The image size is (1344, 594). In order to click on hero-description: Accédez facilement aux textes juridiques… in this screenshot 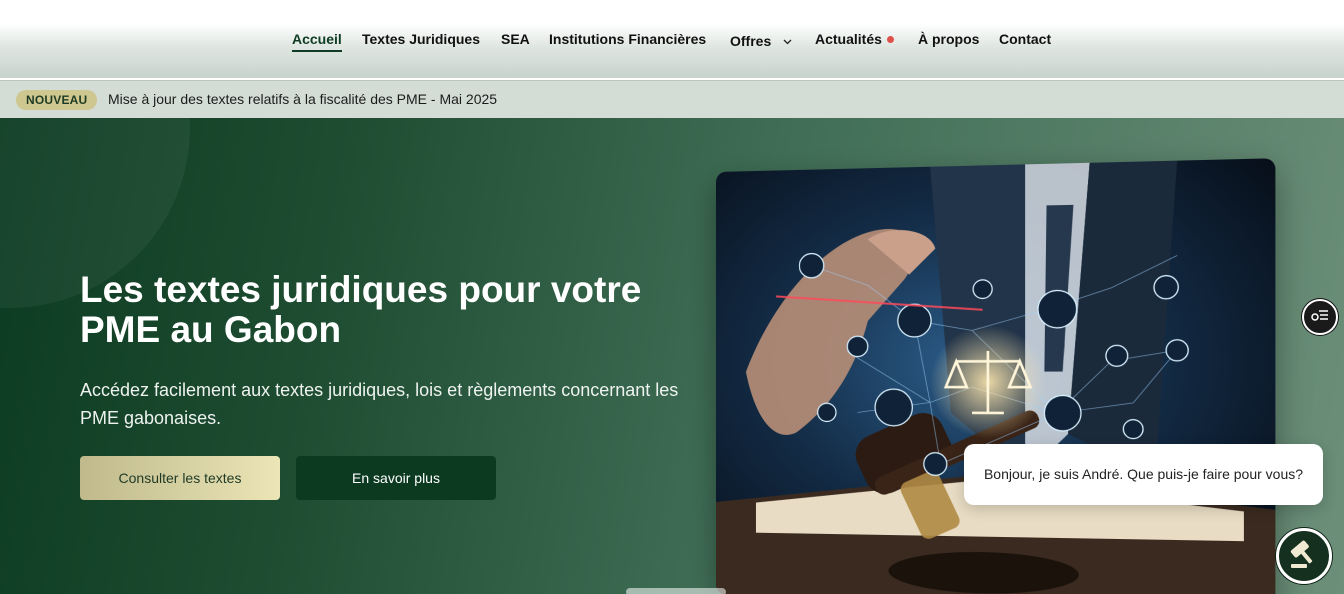, I will do `click(379, 404)`.